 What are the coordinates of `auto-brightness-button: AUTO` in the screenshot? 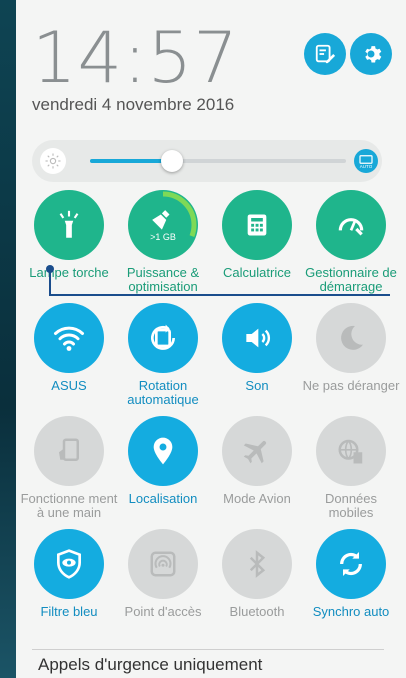 It's located at (366, 161).